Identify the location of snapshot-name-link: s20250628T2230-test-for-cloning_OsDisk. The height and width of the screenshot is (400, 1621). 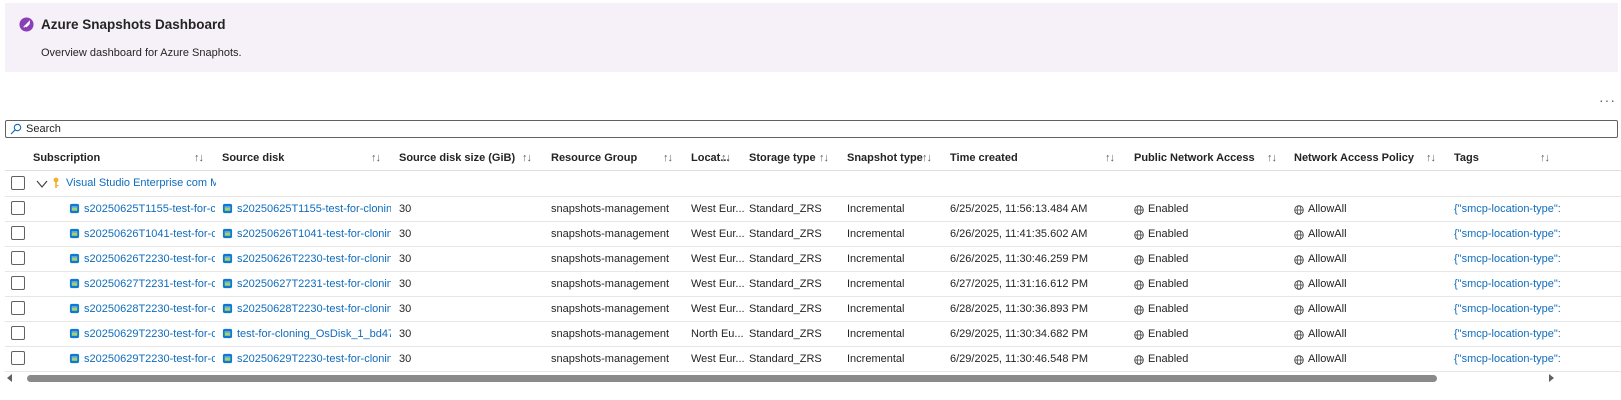
(149, 309).